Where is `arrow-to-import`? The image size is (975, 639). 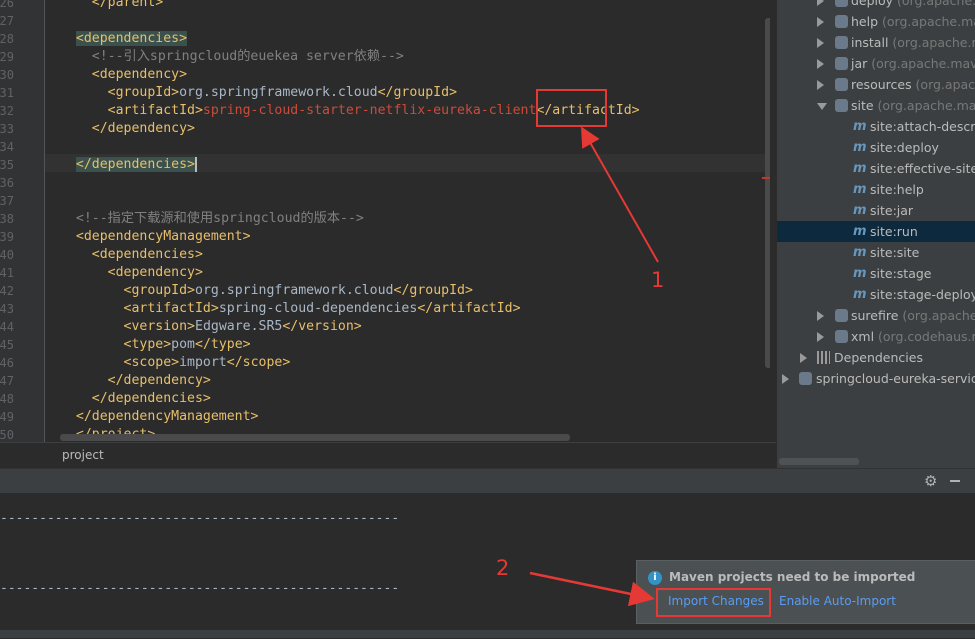 arrow-to-import is located at coordinates (592, 589).